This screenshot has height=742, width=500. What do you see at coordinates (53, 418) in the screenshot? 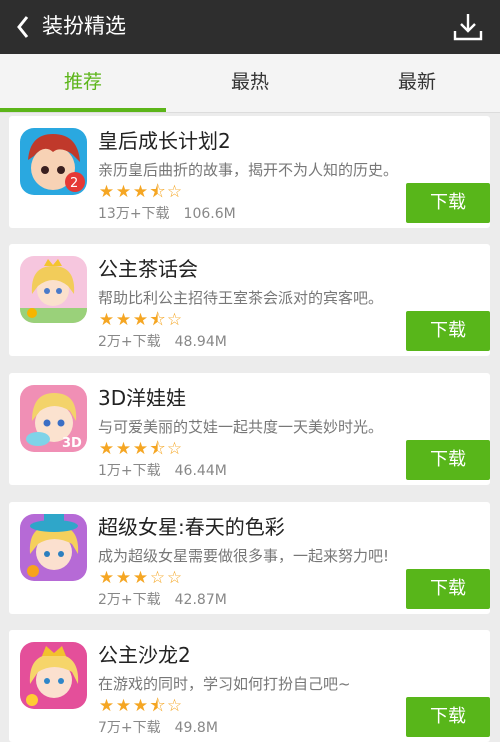
I see `app-icon: 3D` at bounding box center [53, 418].